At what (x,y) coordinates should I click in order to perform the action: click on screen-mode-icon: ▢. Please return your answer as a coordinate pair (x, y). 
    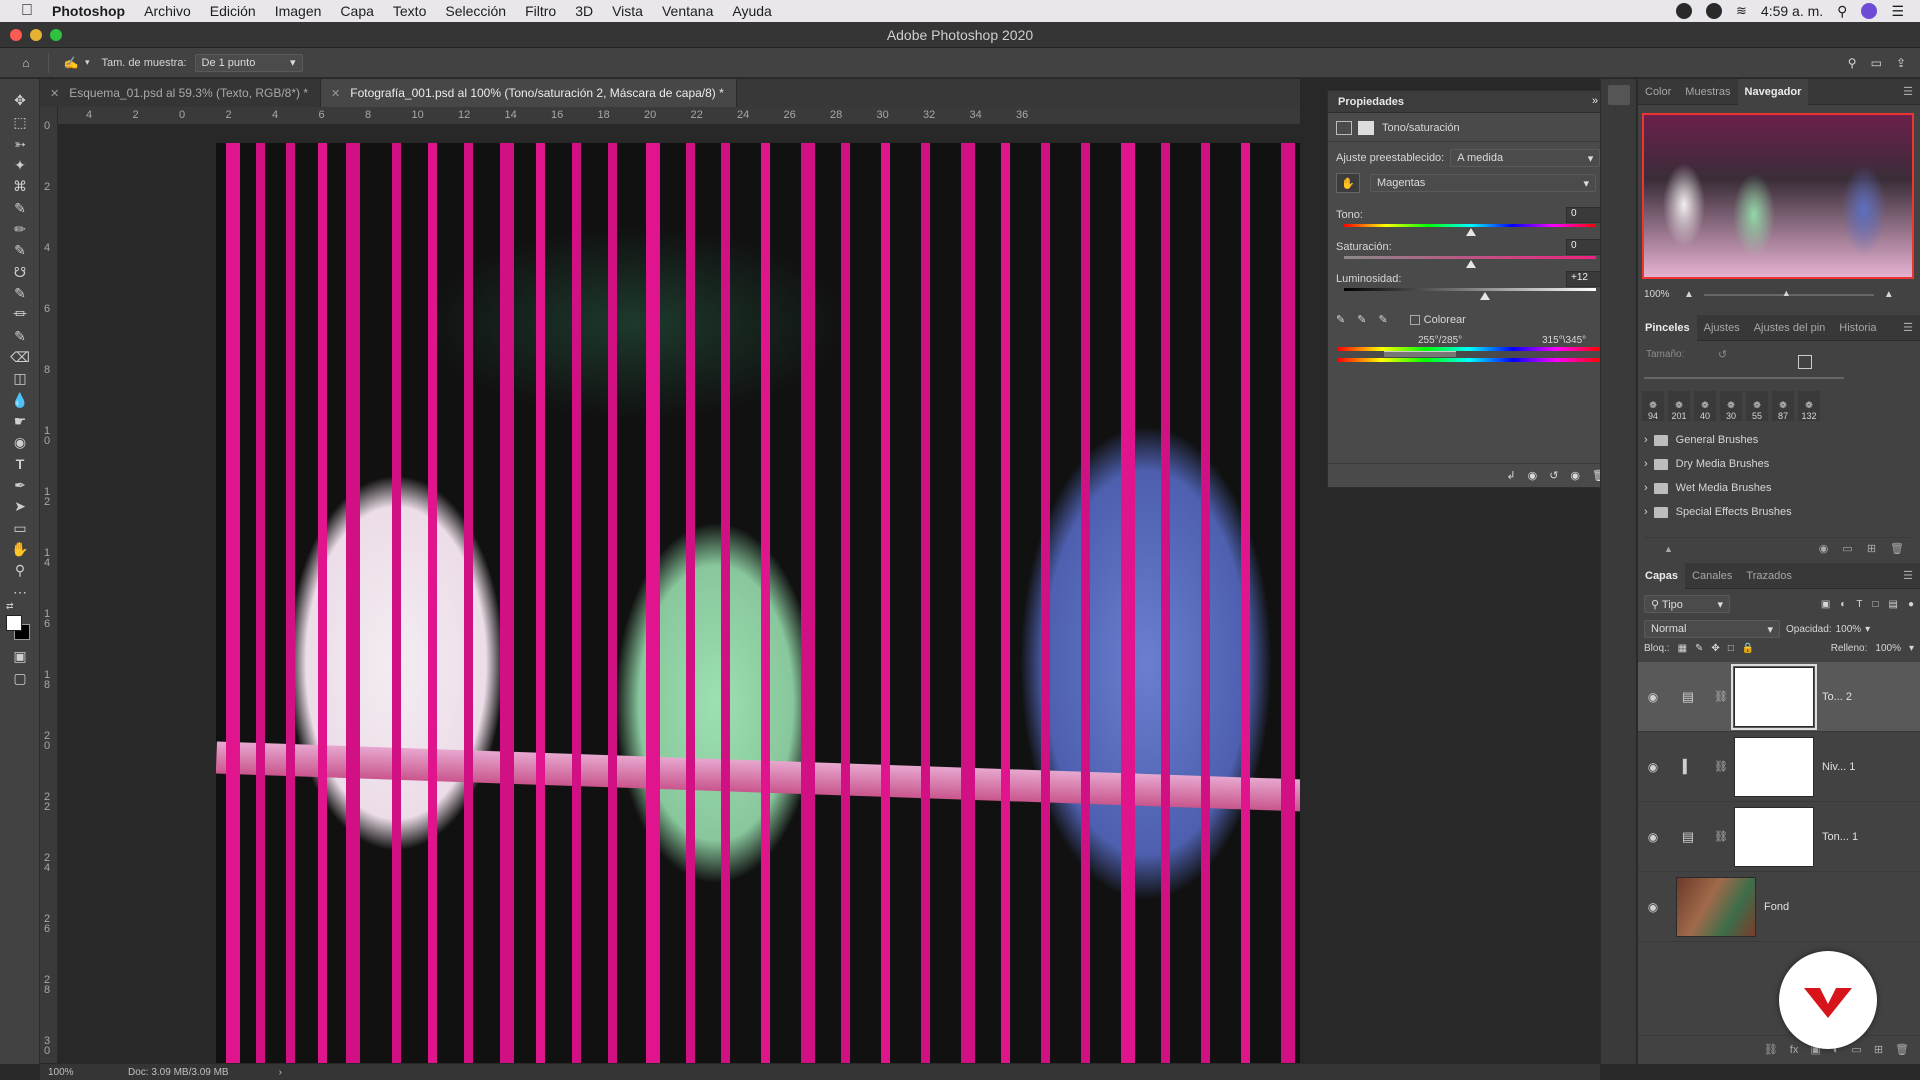
    Looking at the image, I should click on (20, 678).